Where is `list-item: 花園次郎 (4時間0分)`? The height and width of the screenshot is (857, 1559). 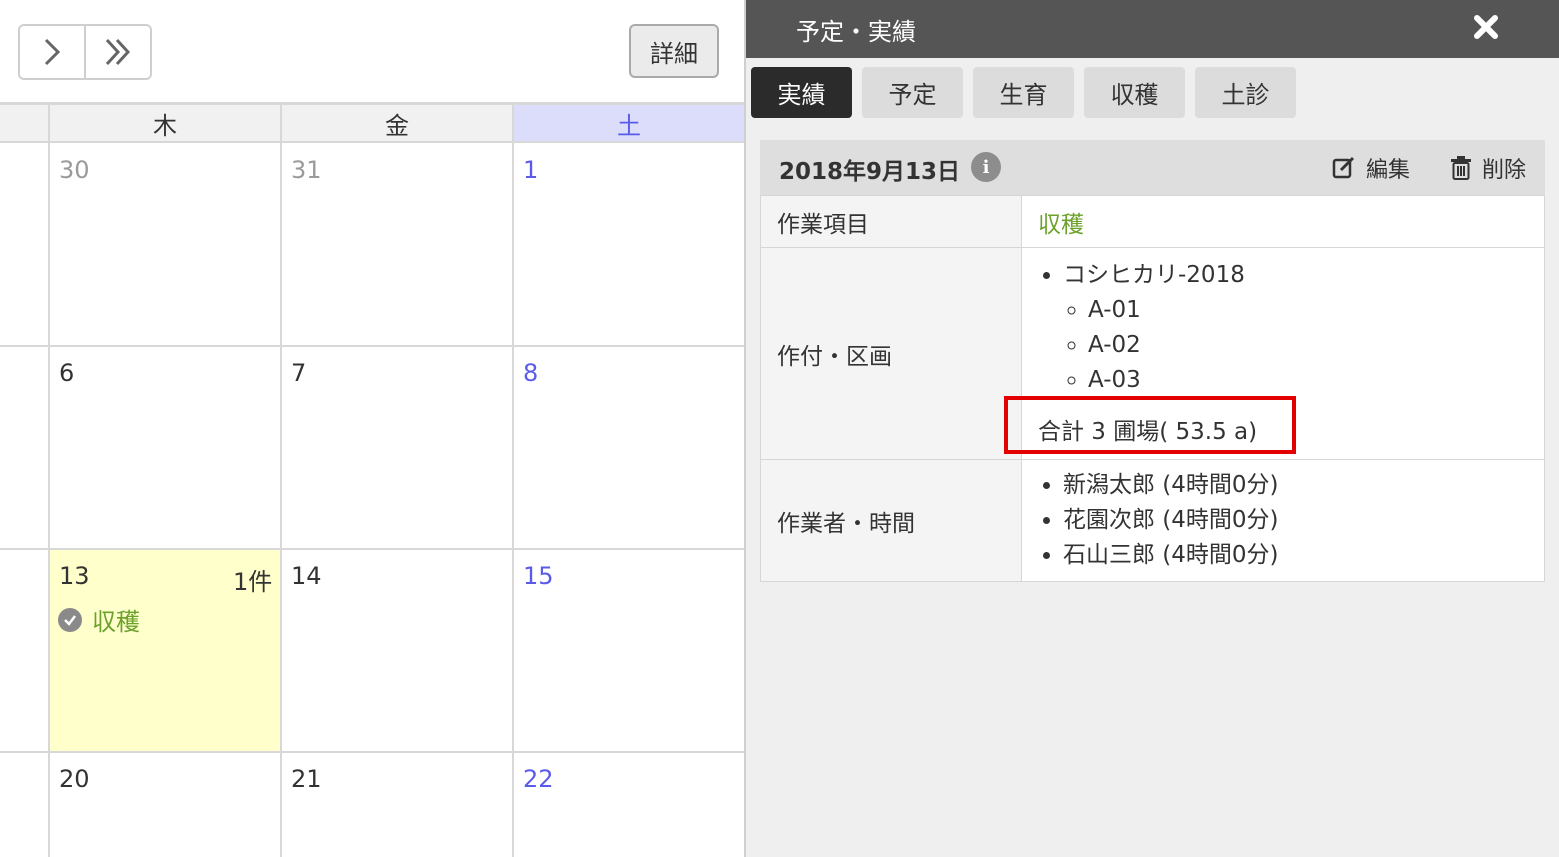
list-item: 花園次郎 (4時間0分) is located at coordinates (1303, 520).